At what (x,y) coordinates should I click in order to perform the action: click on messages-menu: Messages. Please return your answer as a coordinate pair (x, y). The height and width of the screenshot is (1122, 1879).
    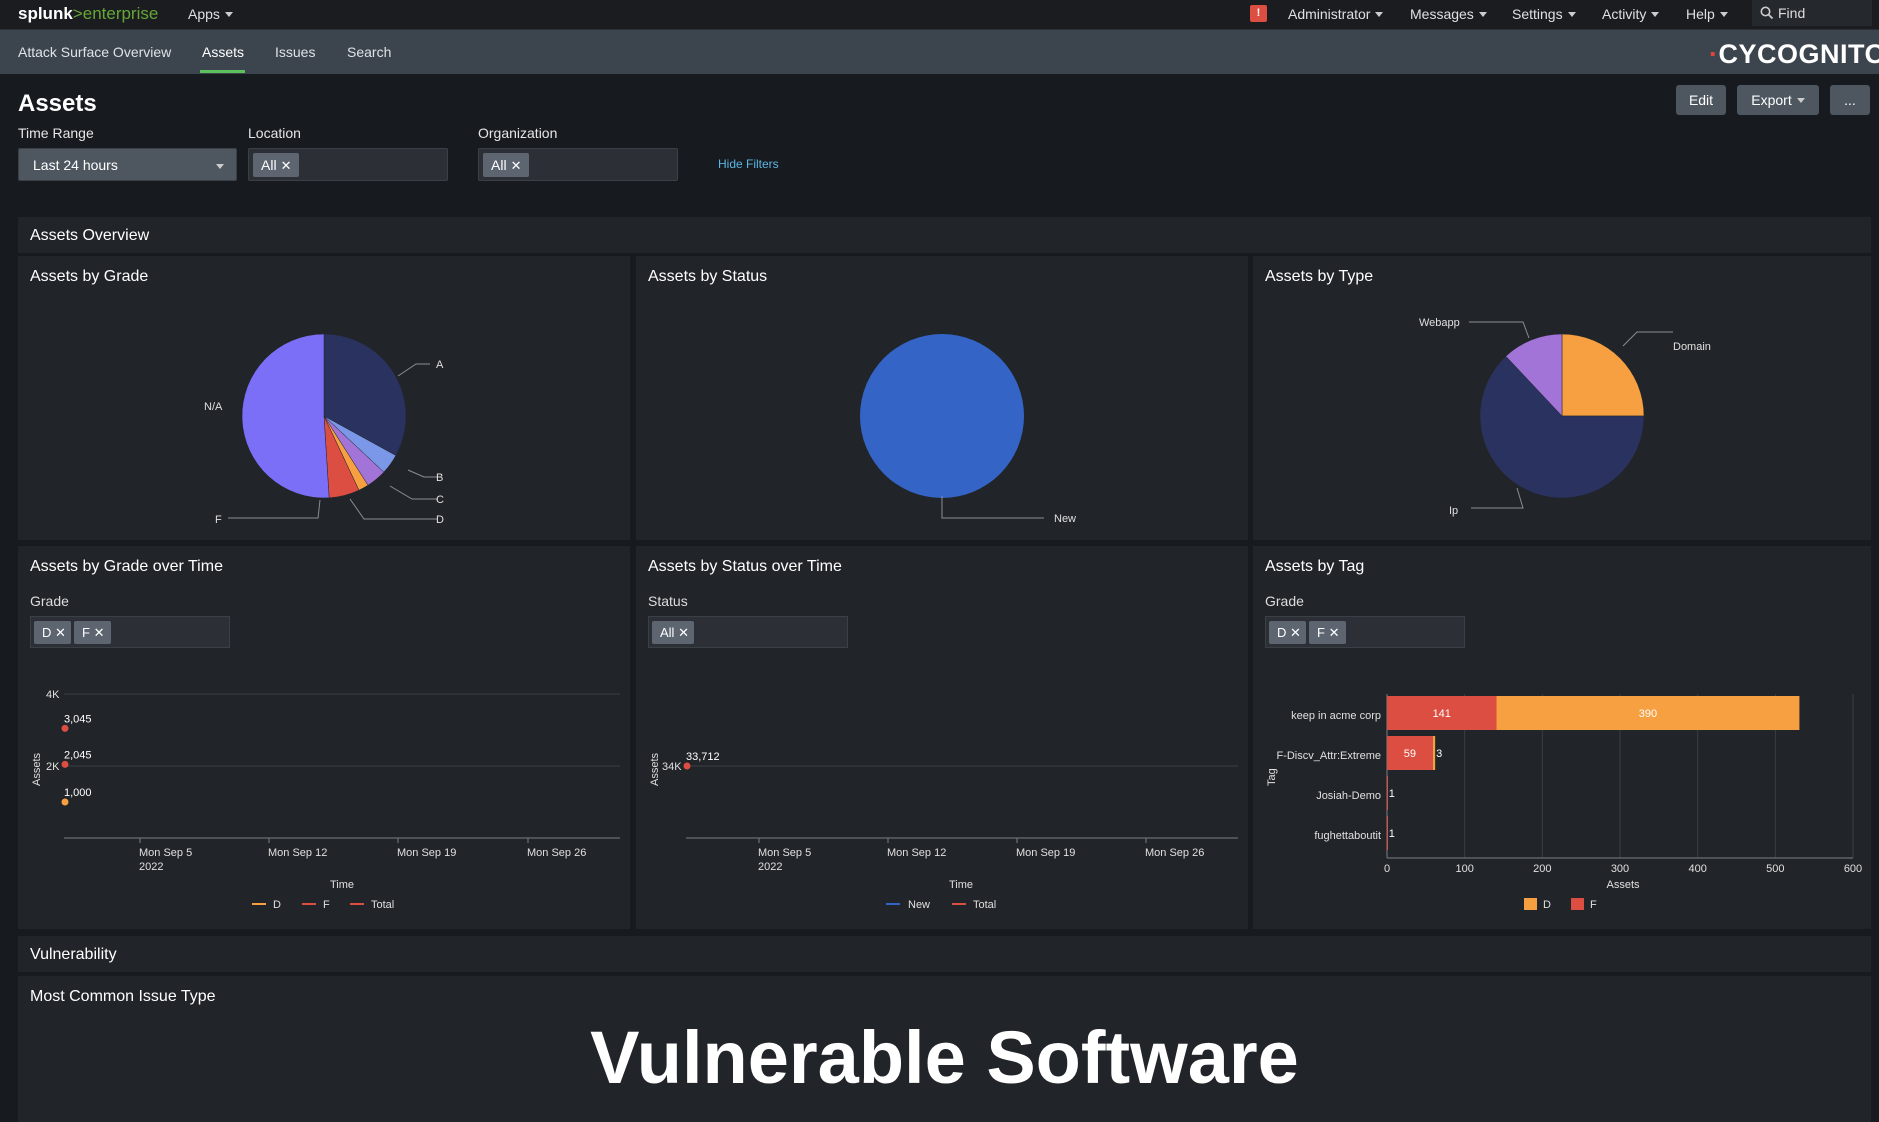
    Looking at the image, I should click on (1448, 14).